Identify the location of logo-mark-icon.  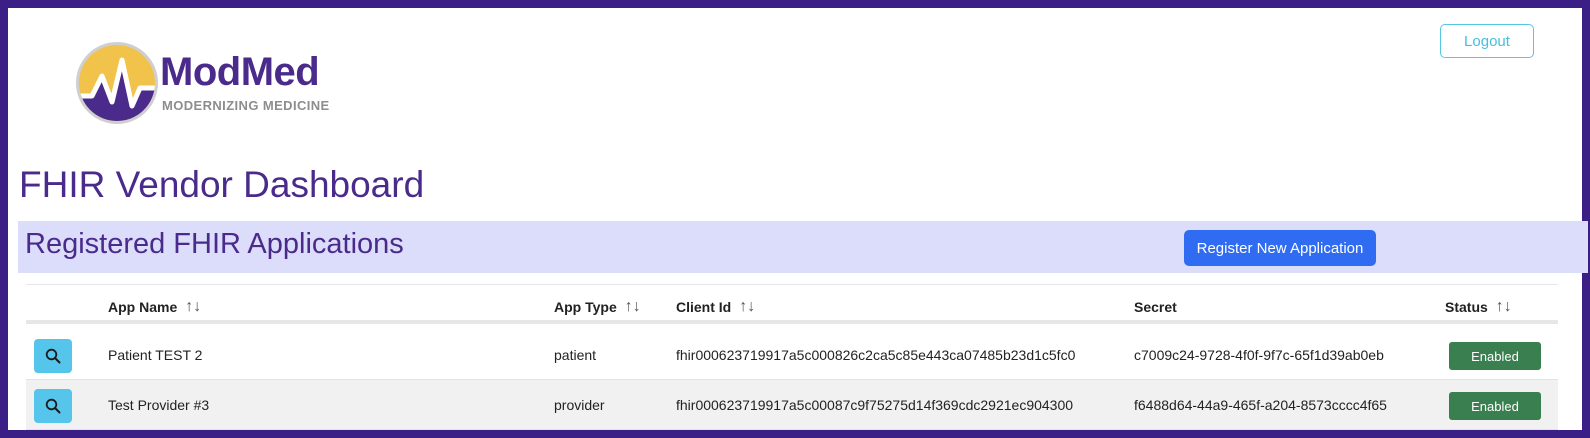
(117, 83).